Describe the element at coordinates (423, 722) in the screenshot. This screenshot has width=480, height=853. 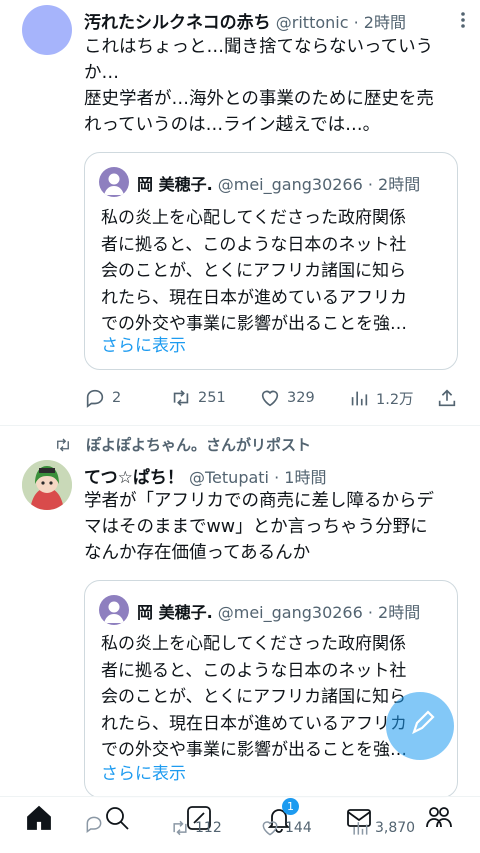
I see `compose-icon` at that location.